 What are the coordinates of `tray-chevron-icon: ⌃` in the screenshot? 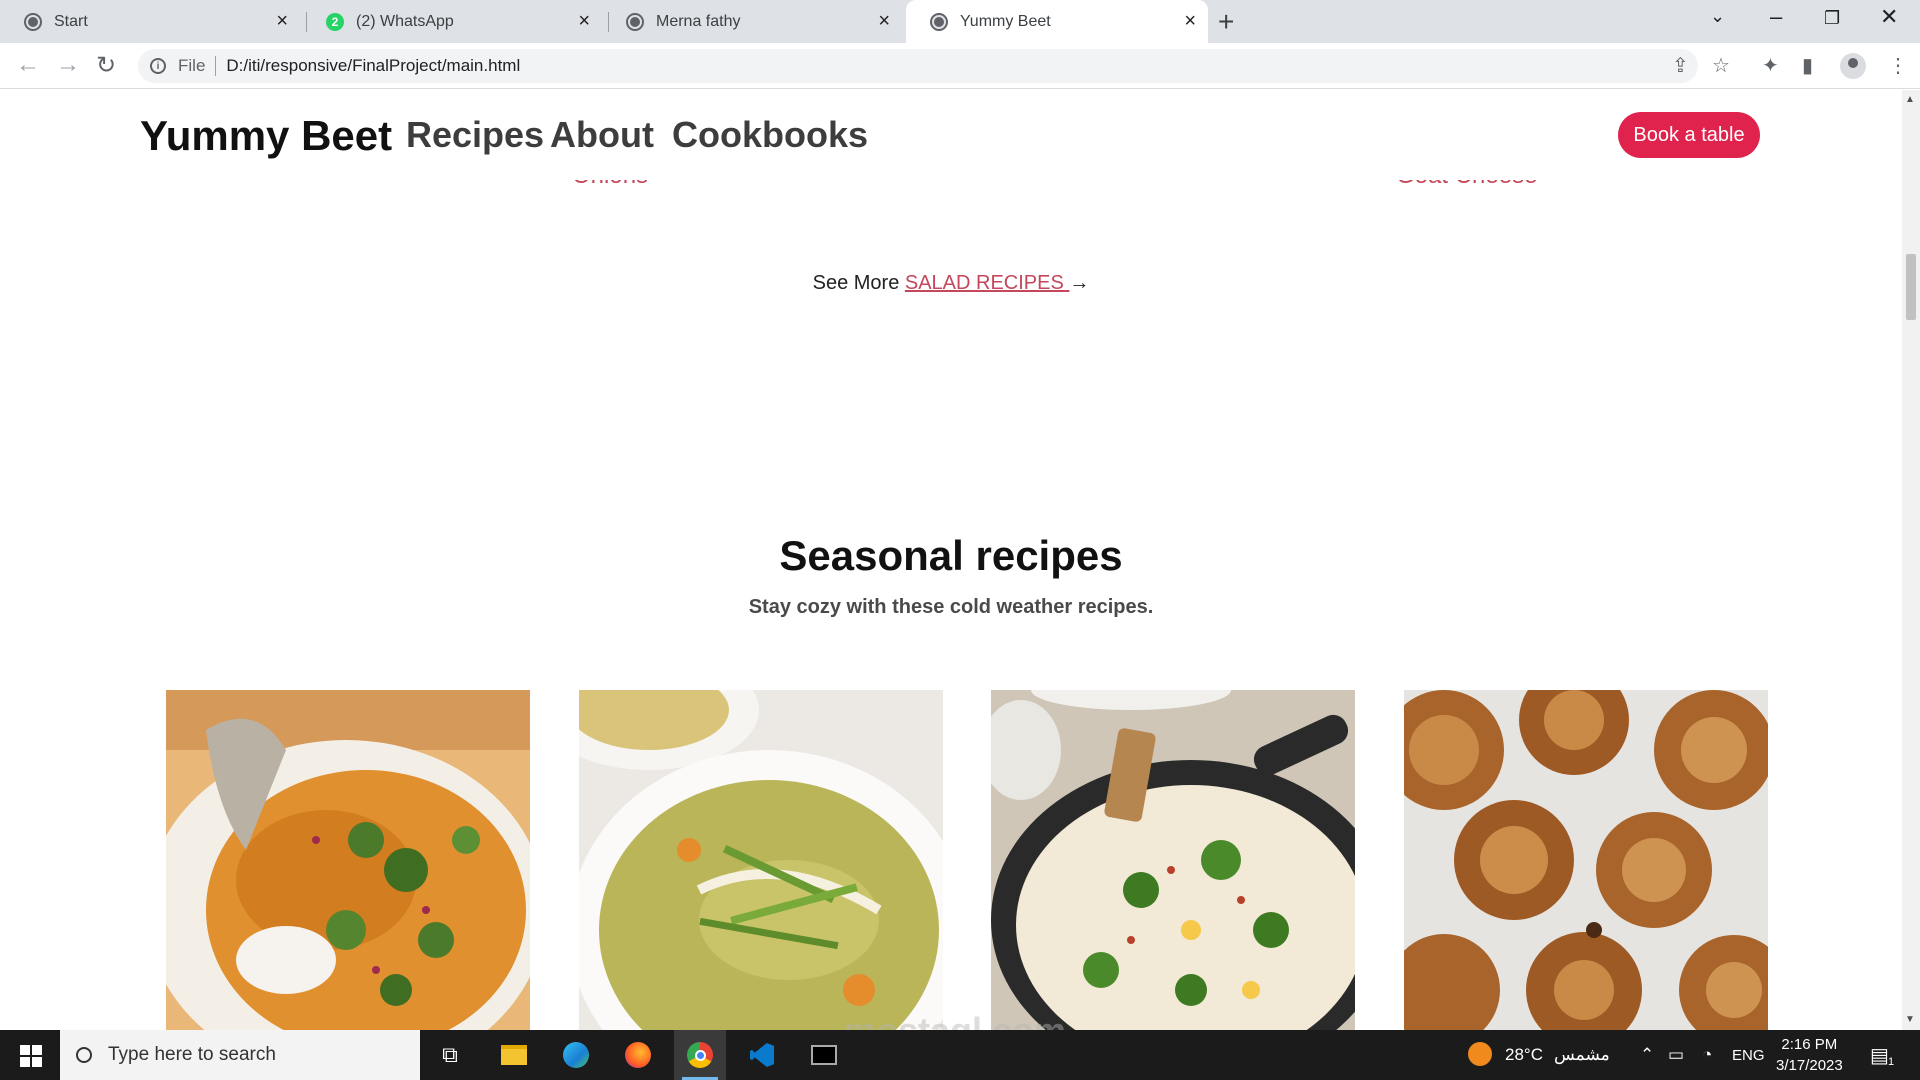 It's located at (1647, 1055).